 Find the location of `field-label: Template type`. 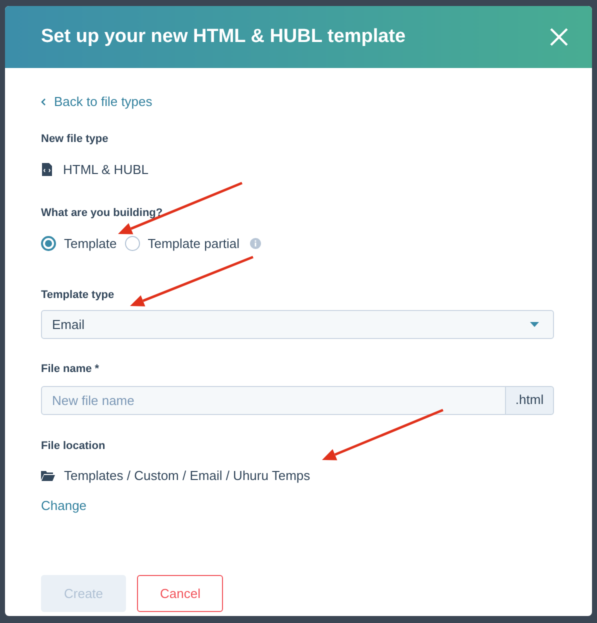

field-label: Template type is located at coordinates (77, 295).